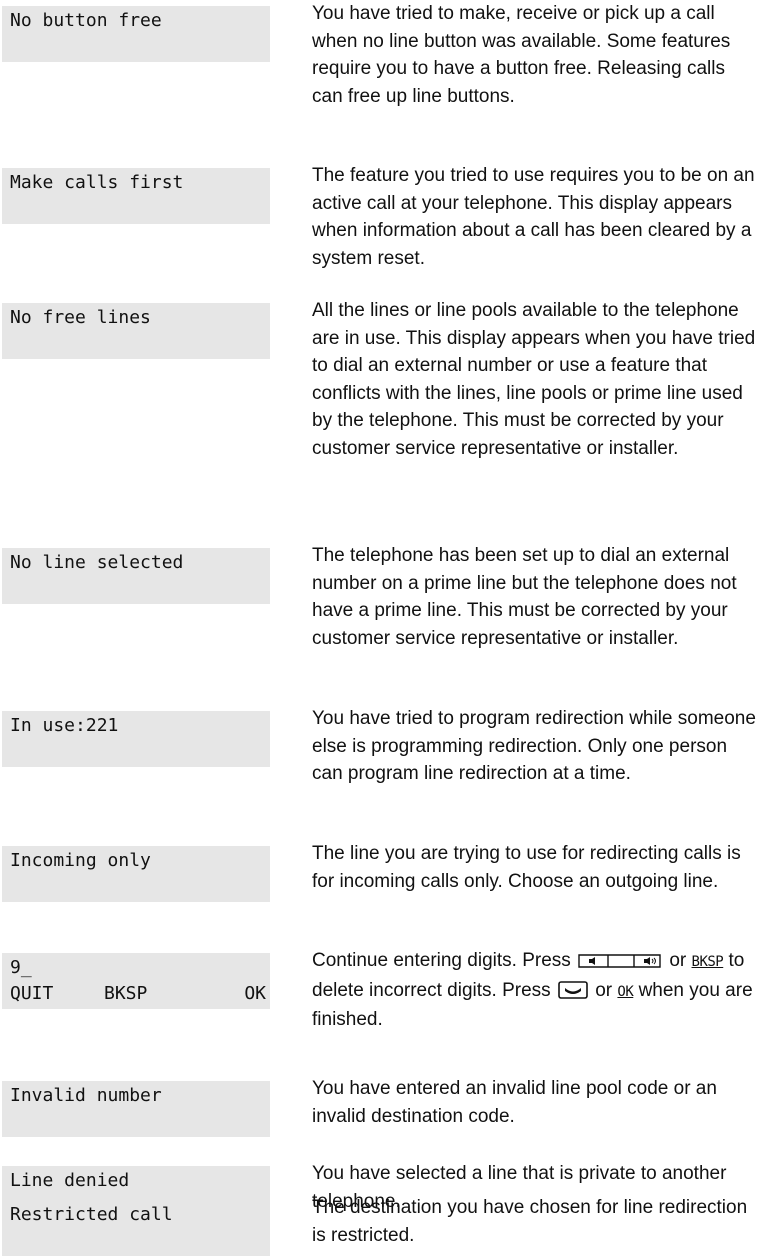 The width and height of the screenshot is (760, 1258). Describe the element at coordinates (31, 994) in the screenshot. I see `quit-softkey: QUIT` at that location.